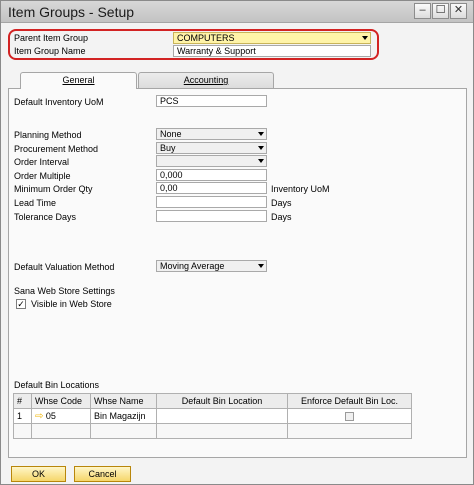 This screenshot has width=474, height=485. I want to click on checkmark-icon: ✓, so click(21, 304).